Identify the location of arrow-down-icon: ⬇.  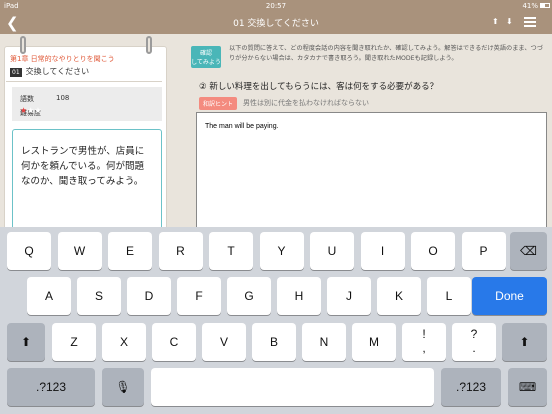
(509, 21).